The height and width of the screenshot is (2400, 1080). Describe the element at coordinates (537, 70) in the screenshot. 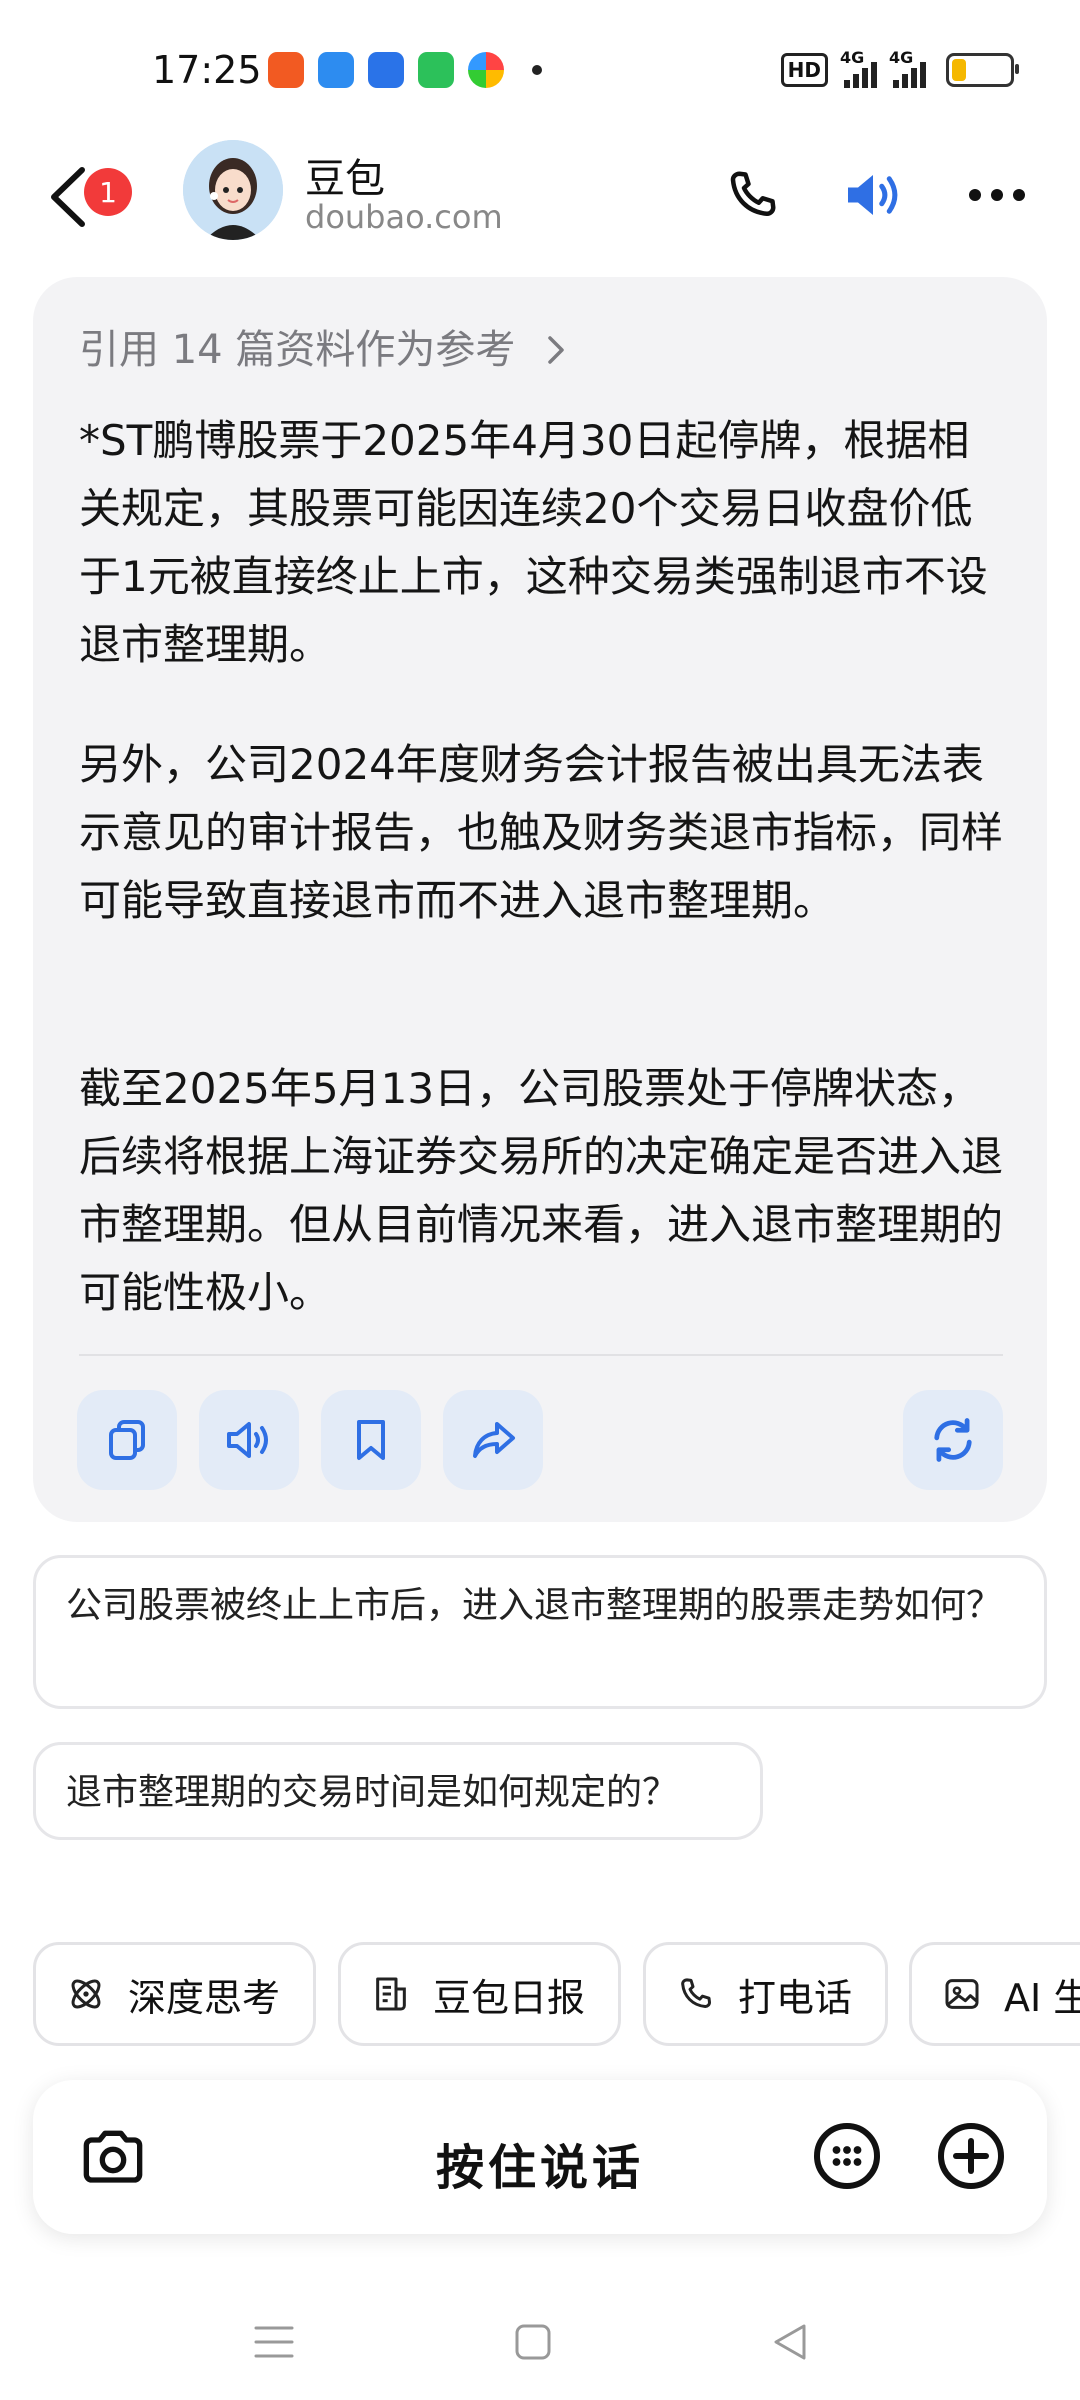

I see `more-notifications-dot` at that location.